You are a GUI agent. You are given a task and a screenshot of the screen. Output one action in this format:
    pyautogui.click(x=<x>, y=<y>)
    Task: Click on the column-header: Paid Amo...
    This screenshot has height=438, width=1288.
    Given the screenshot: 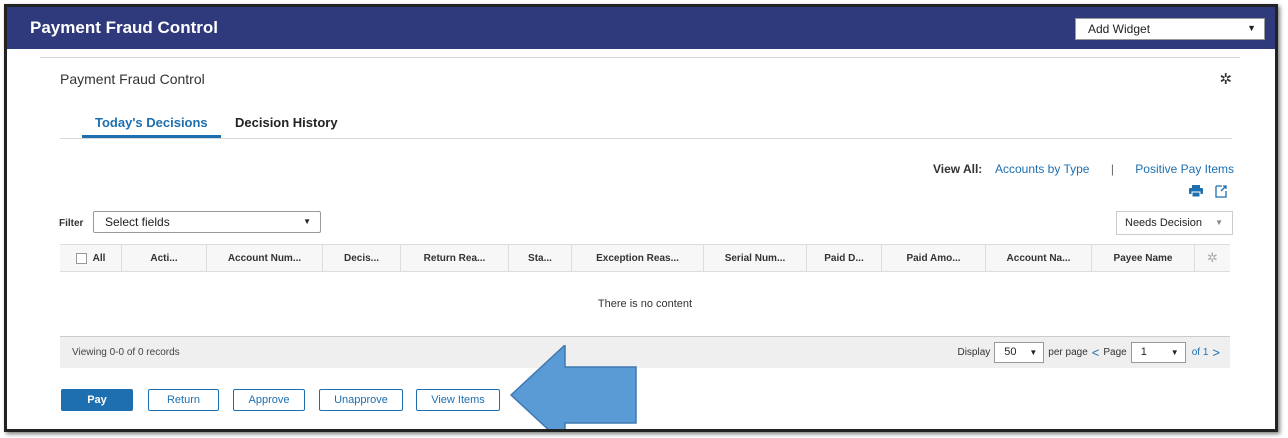 What is the action you would take?
    pyautogui.click(x=934, y=258)
    